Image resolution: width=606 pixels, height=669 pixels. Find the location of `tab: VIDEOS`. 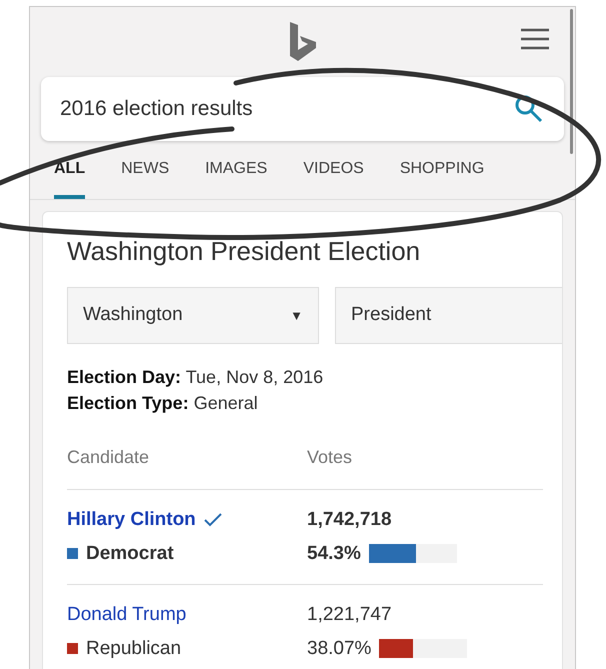

tab: VIDEOS is located at coordinates (333, 178).